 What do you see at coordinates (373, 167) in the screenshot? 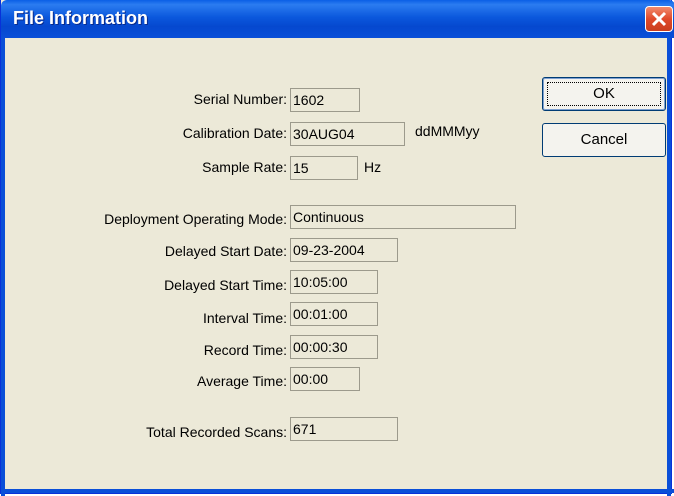
I see `sample-rate-unit: Hz` at bounding box center [373, 167].